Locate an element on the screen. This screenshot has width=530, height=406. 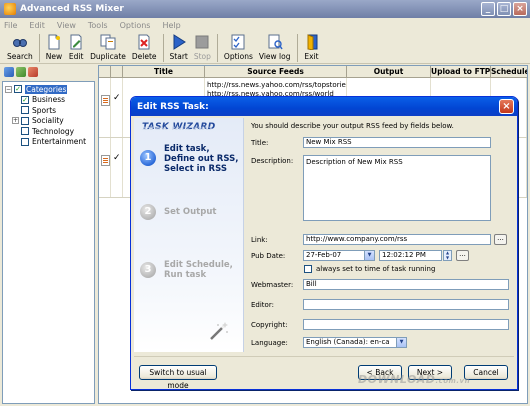
search-button: Search is located at coordinates (20, 46).